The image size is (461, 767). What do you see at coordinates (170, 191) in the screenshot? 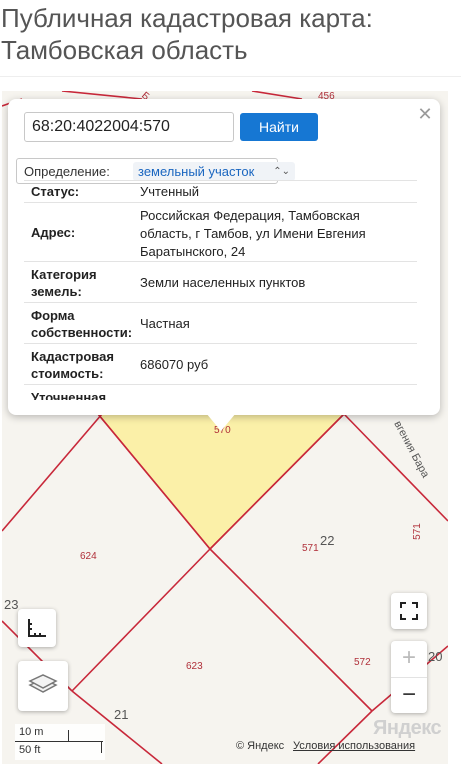
I see `info-value: Учтенный` at bounding box center [170, 191].